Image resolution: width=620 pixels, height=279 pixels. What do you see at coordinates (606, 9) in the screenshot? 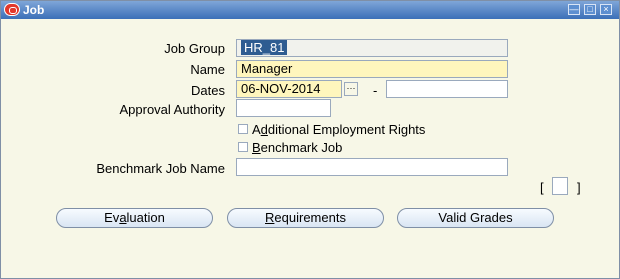
I see `close-icon: ×` at bounding box center [606, 9].